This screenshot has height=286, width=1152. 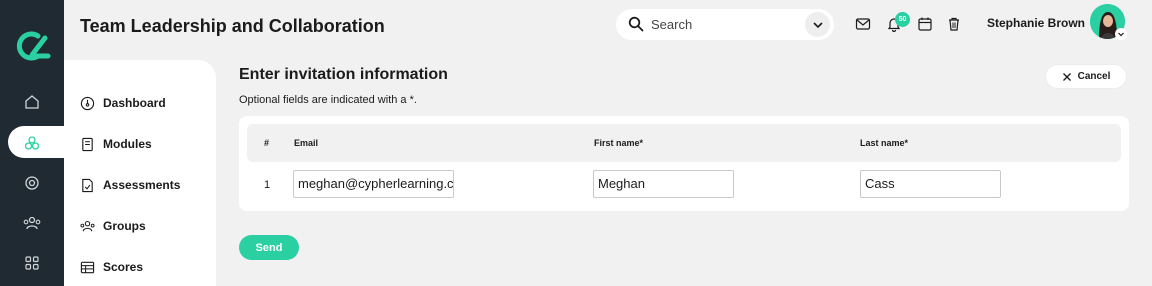 I want to click on sidebar-item-assessments: Assessments, so click(x=130, y=185).